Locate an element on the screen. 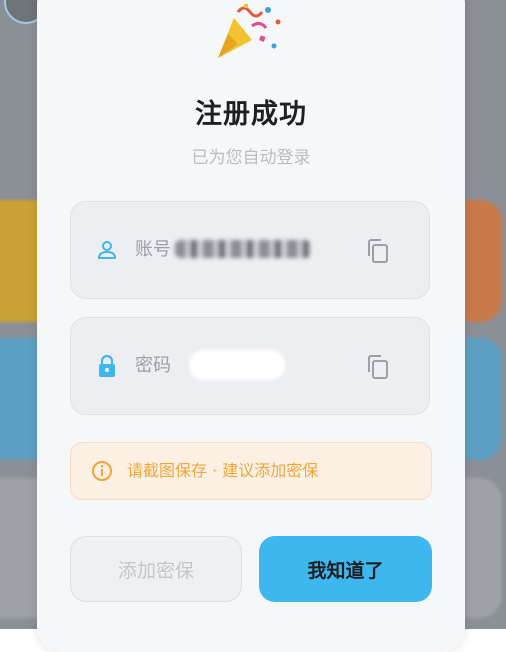 The image size is (506, 652). account-label: 账号 is located at coordinates (153, 249).